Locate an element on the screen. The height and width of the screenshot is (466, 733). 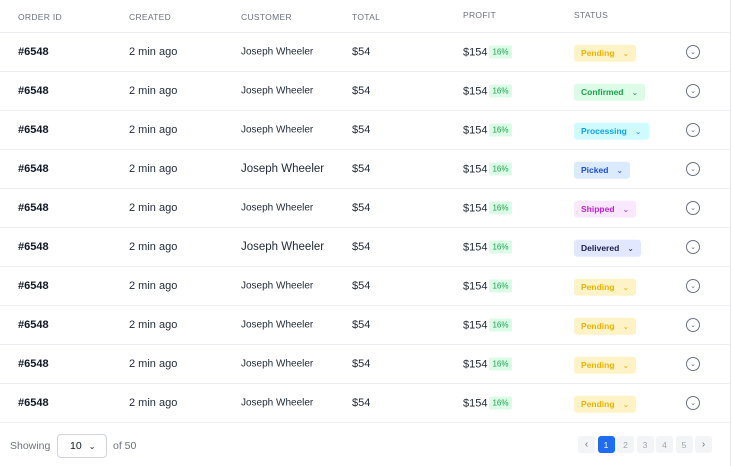
chevron-left-icon: ‹ is located at coordinates (586, 444).